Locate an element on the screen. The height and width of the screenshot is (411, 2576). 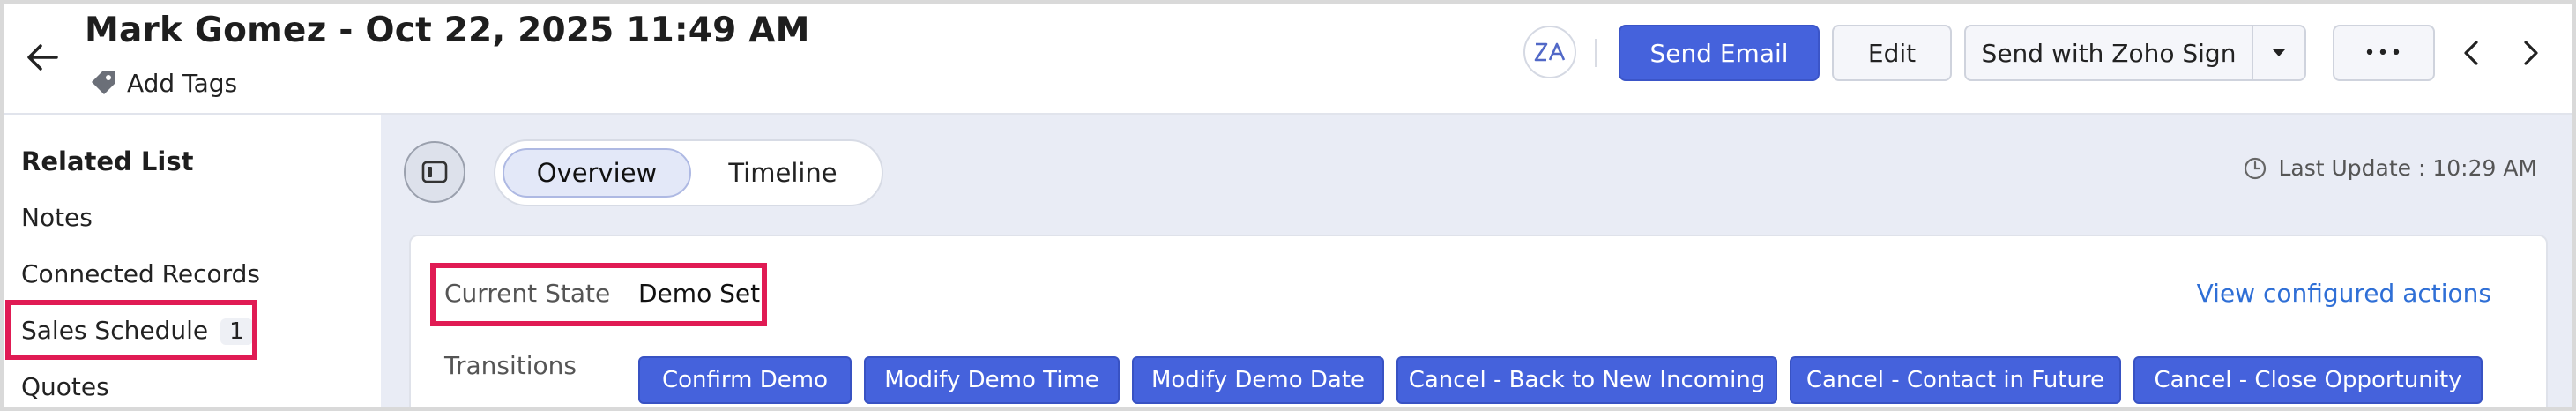
sidebar-panel-icon is located at coordinates (434, 172).